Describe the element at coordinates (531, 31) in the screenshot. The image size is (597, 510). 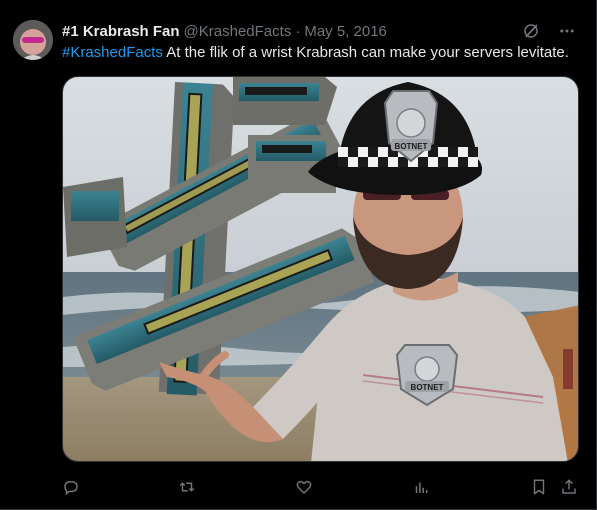
I see `grok-icon` at that location.